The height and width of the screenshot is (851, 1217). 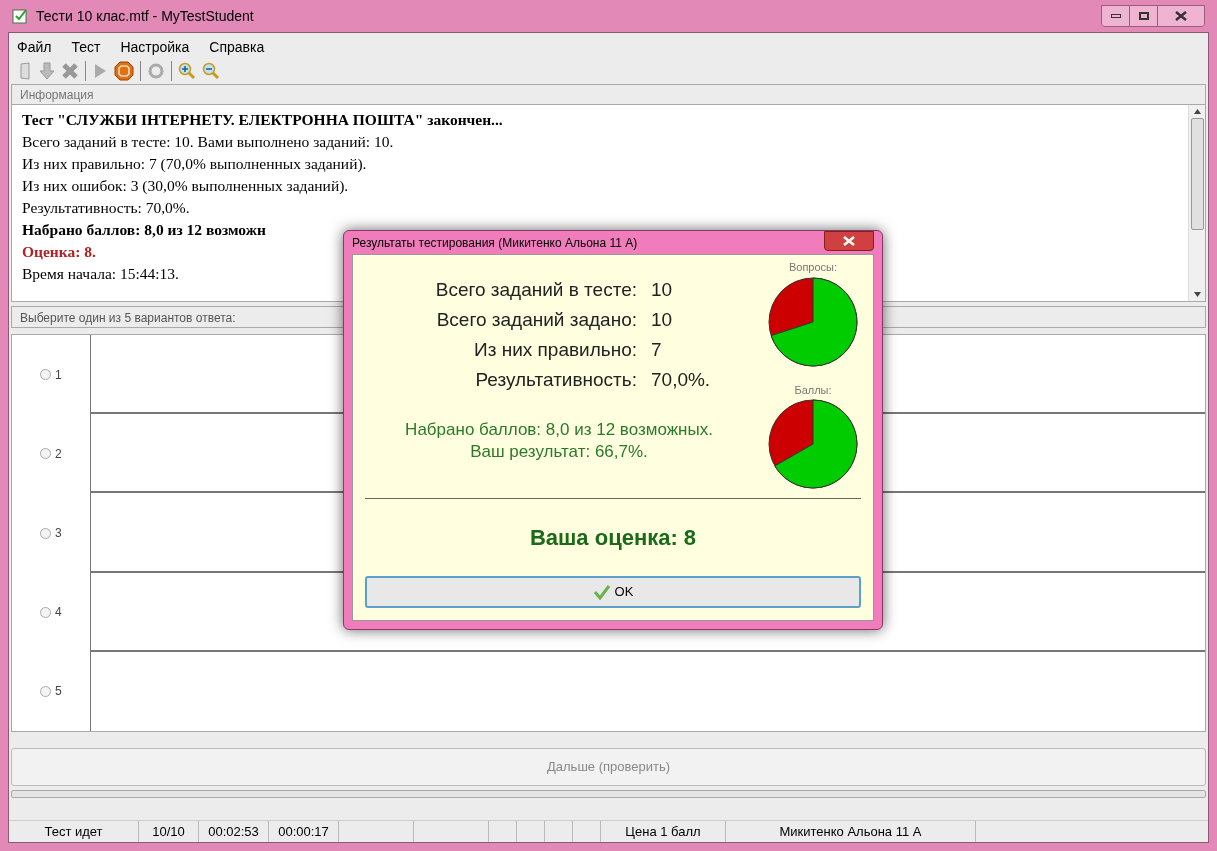 I want to click on down-arrow-icon, so click(x=47, y=71).